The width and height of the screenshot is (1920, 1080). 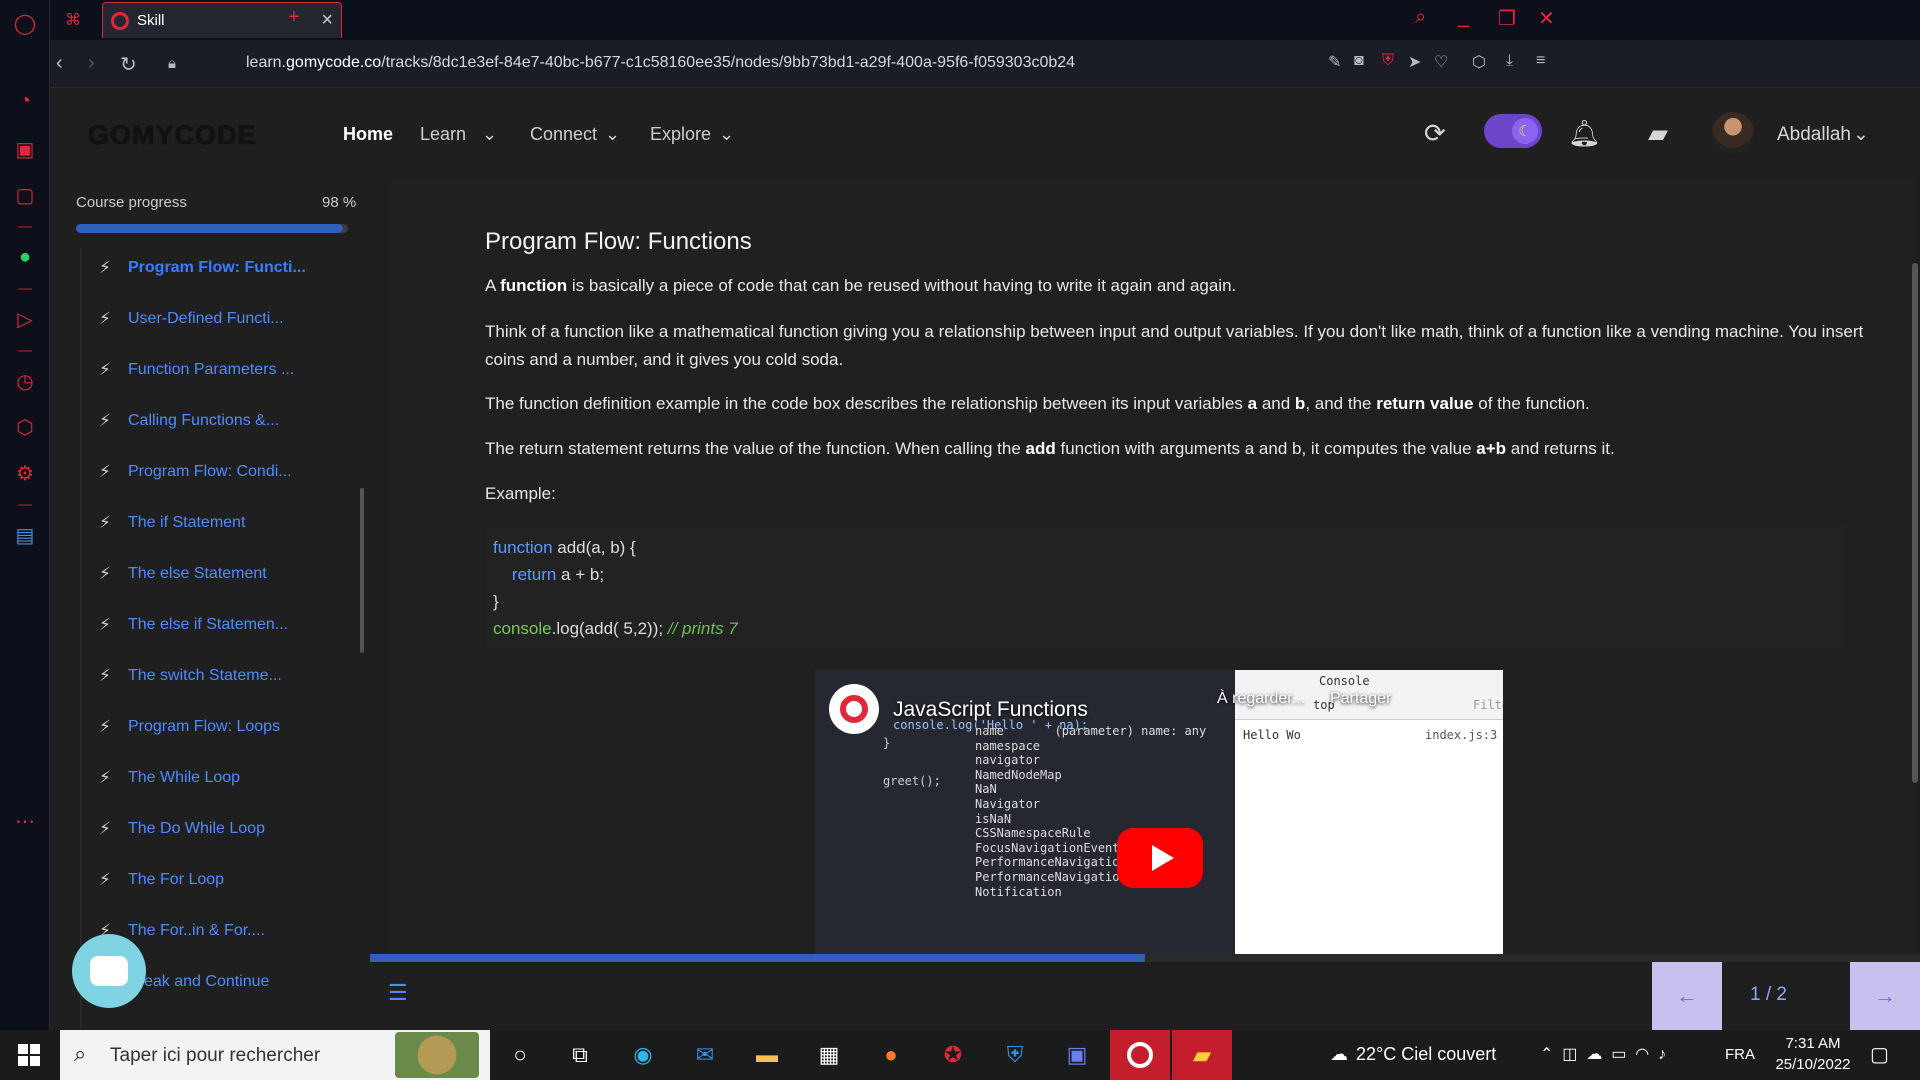 I want to click on mail-icon: ✉, so click(x=705, y=1055).